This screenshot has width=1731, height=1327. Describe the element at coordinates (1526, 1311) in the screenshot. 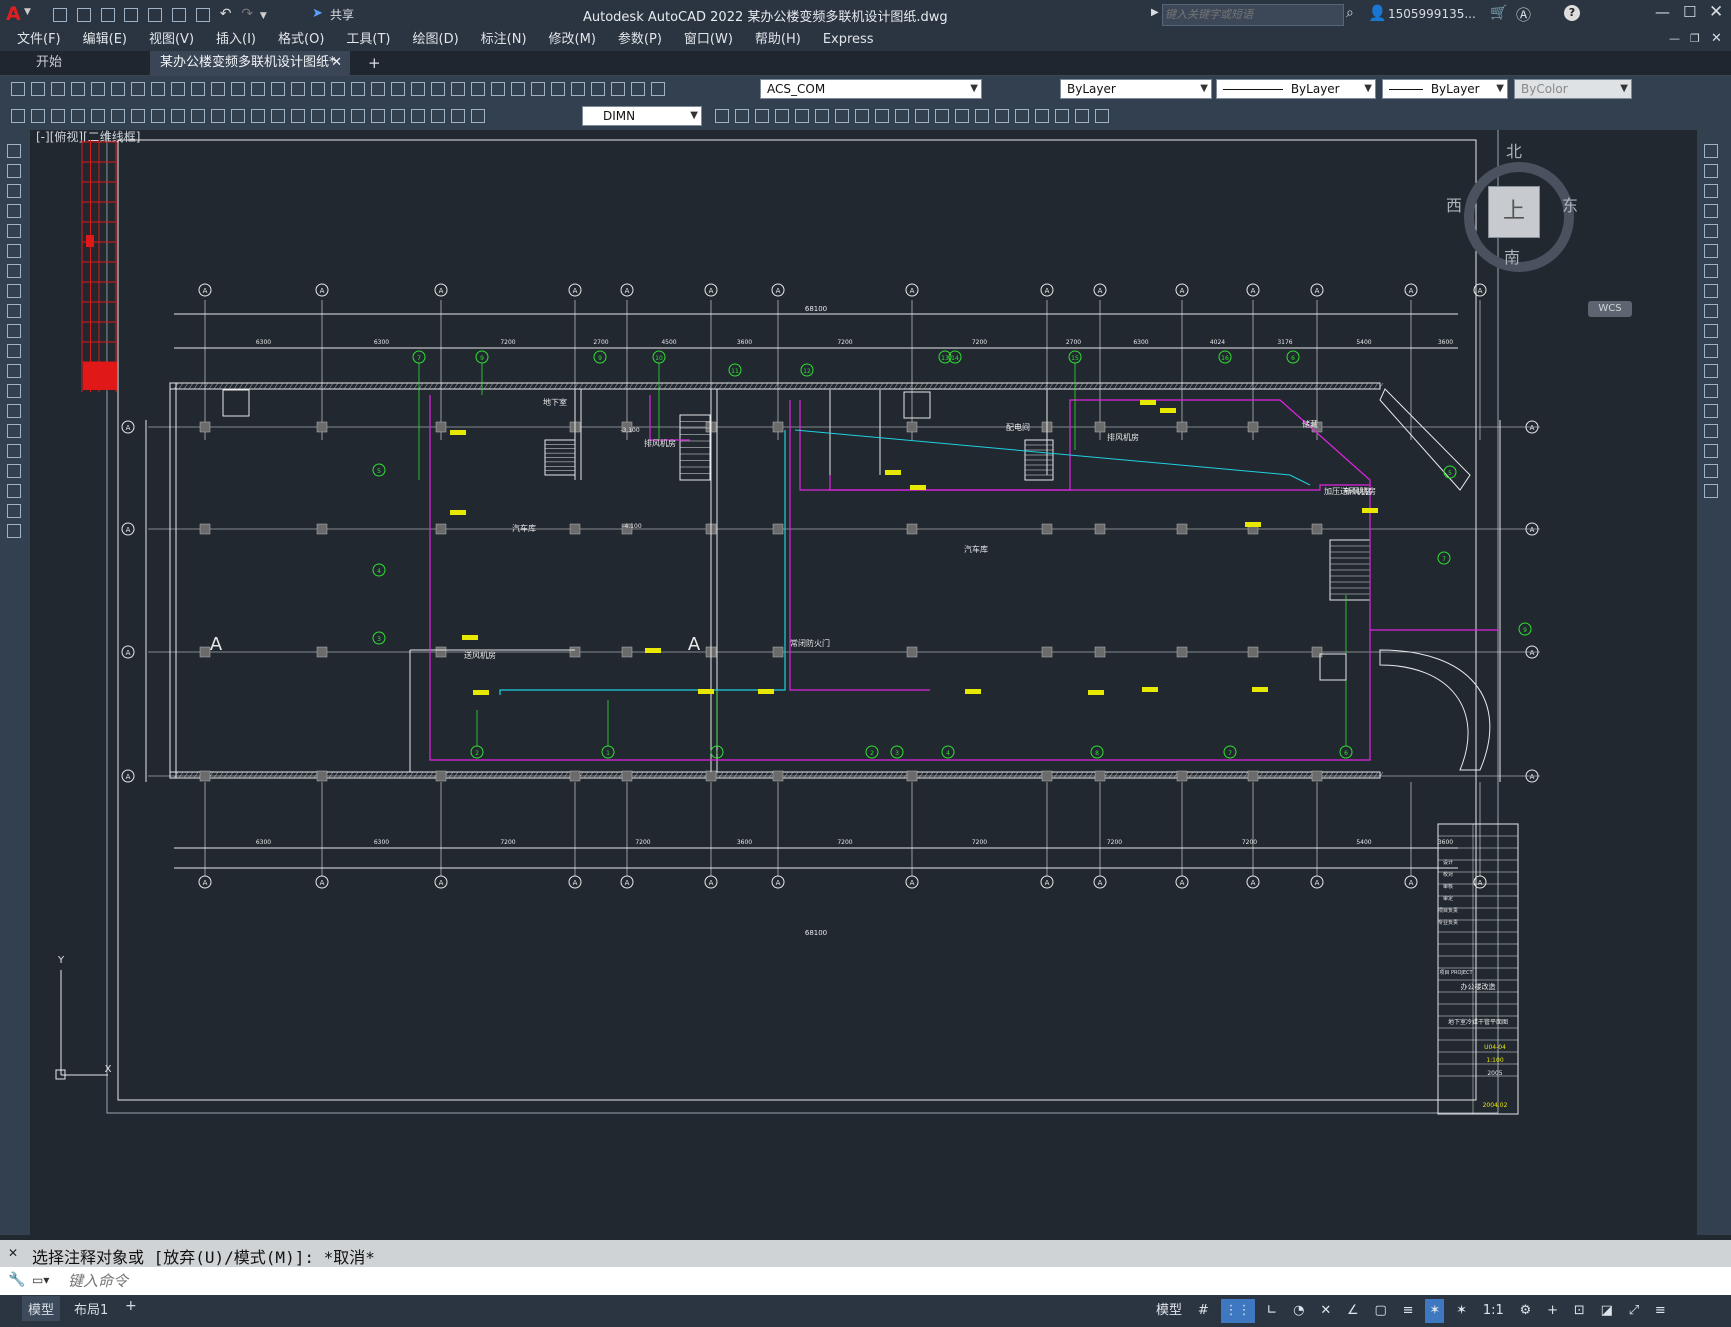

I see `workspace-gear-icon: ⚙` at that location.